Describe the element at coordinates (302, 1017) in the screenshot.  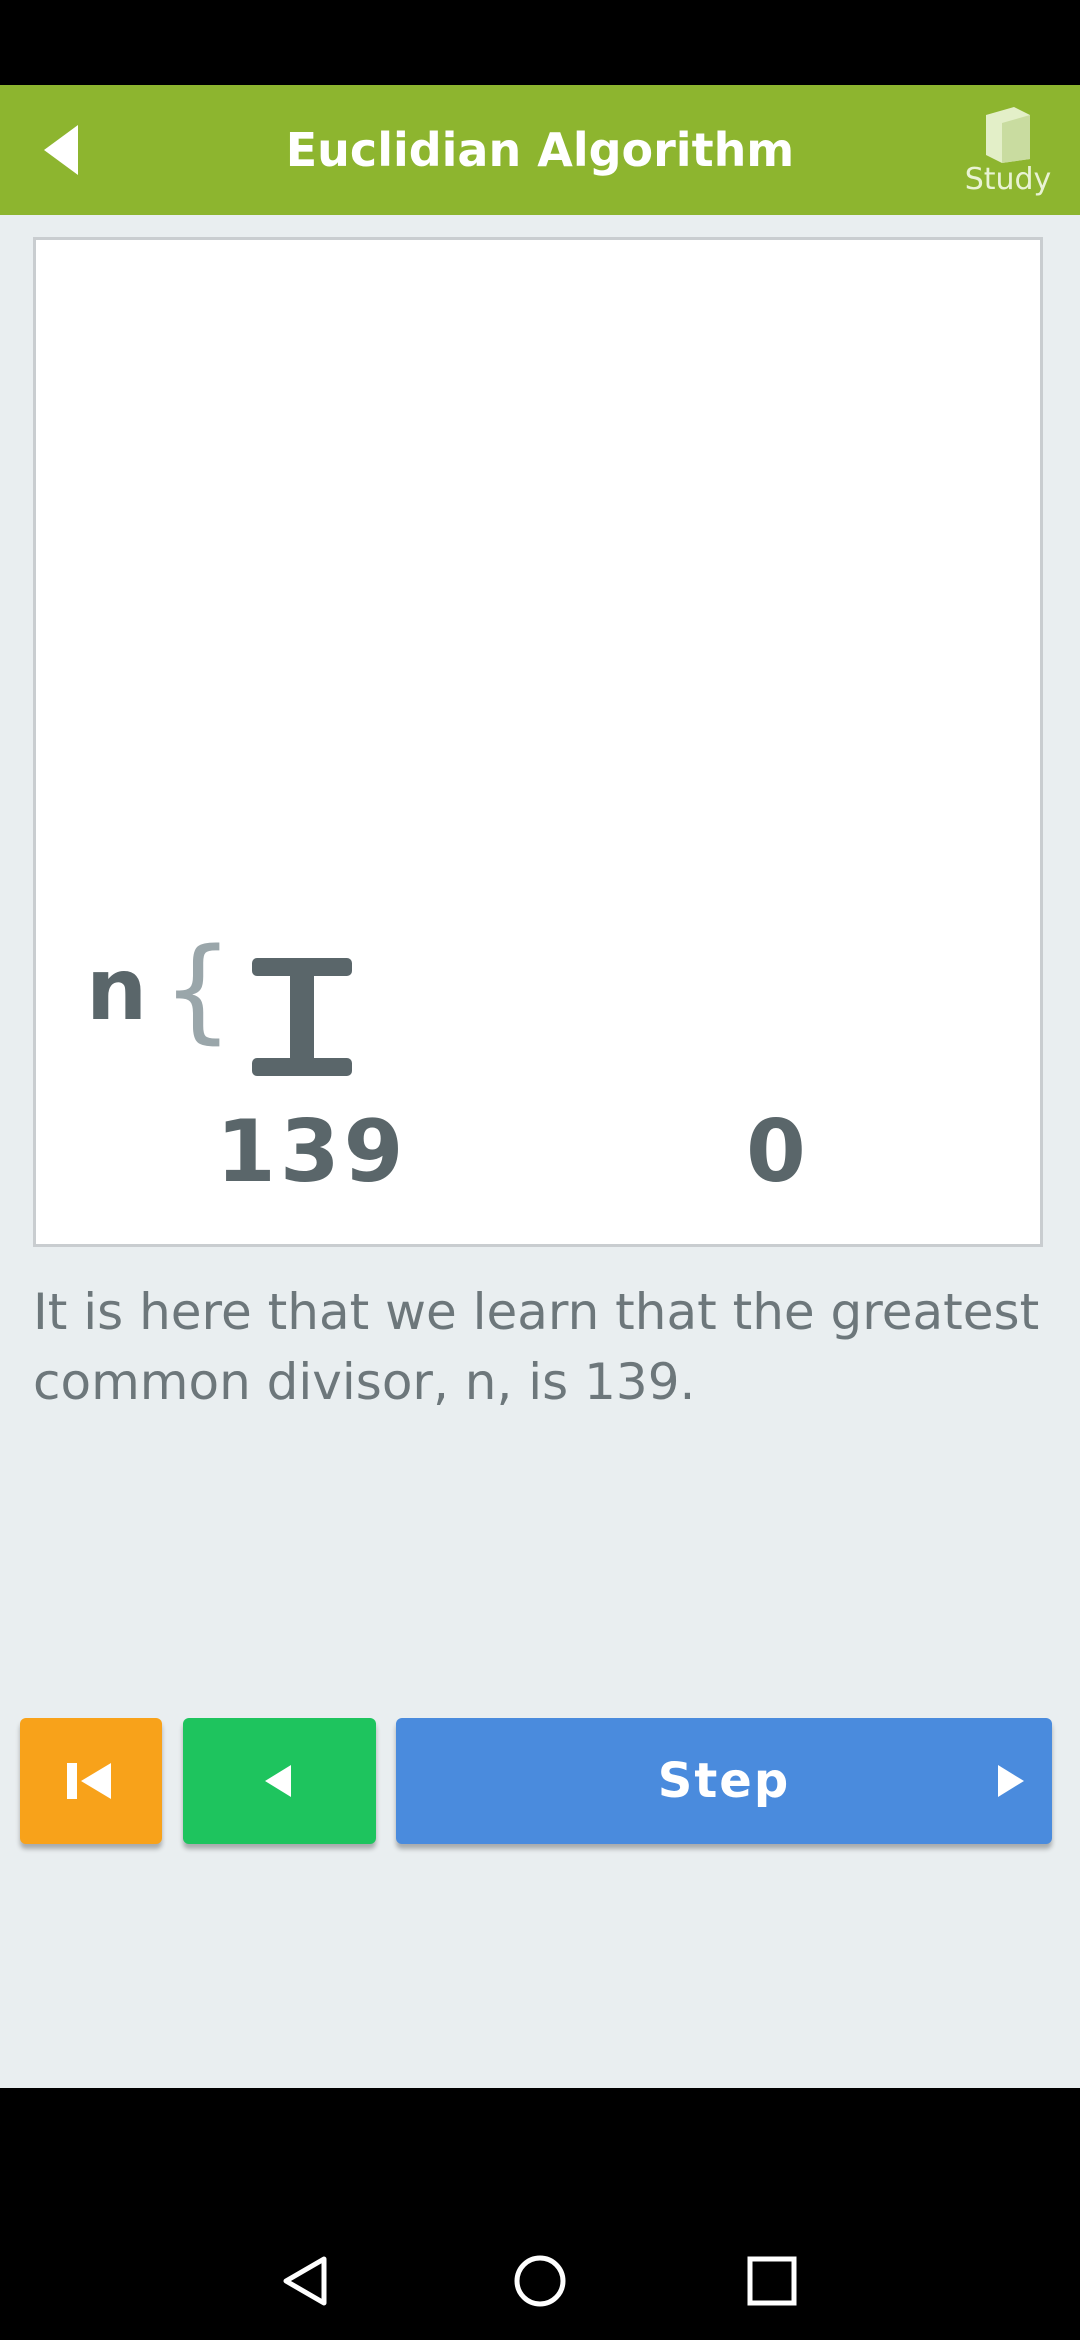
I see `i-beam-bar` at that location.